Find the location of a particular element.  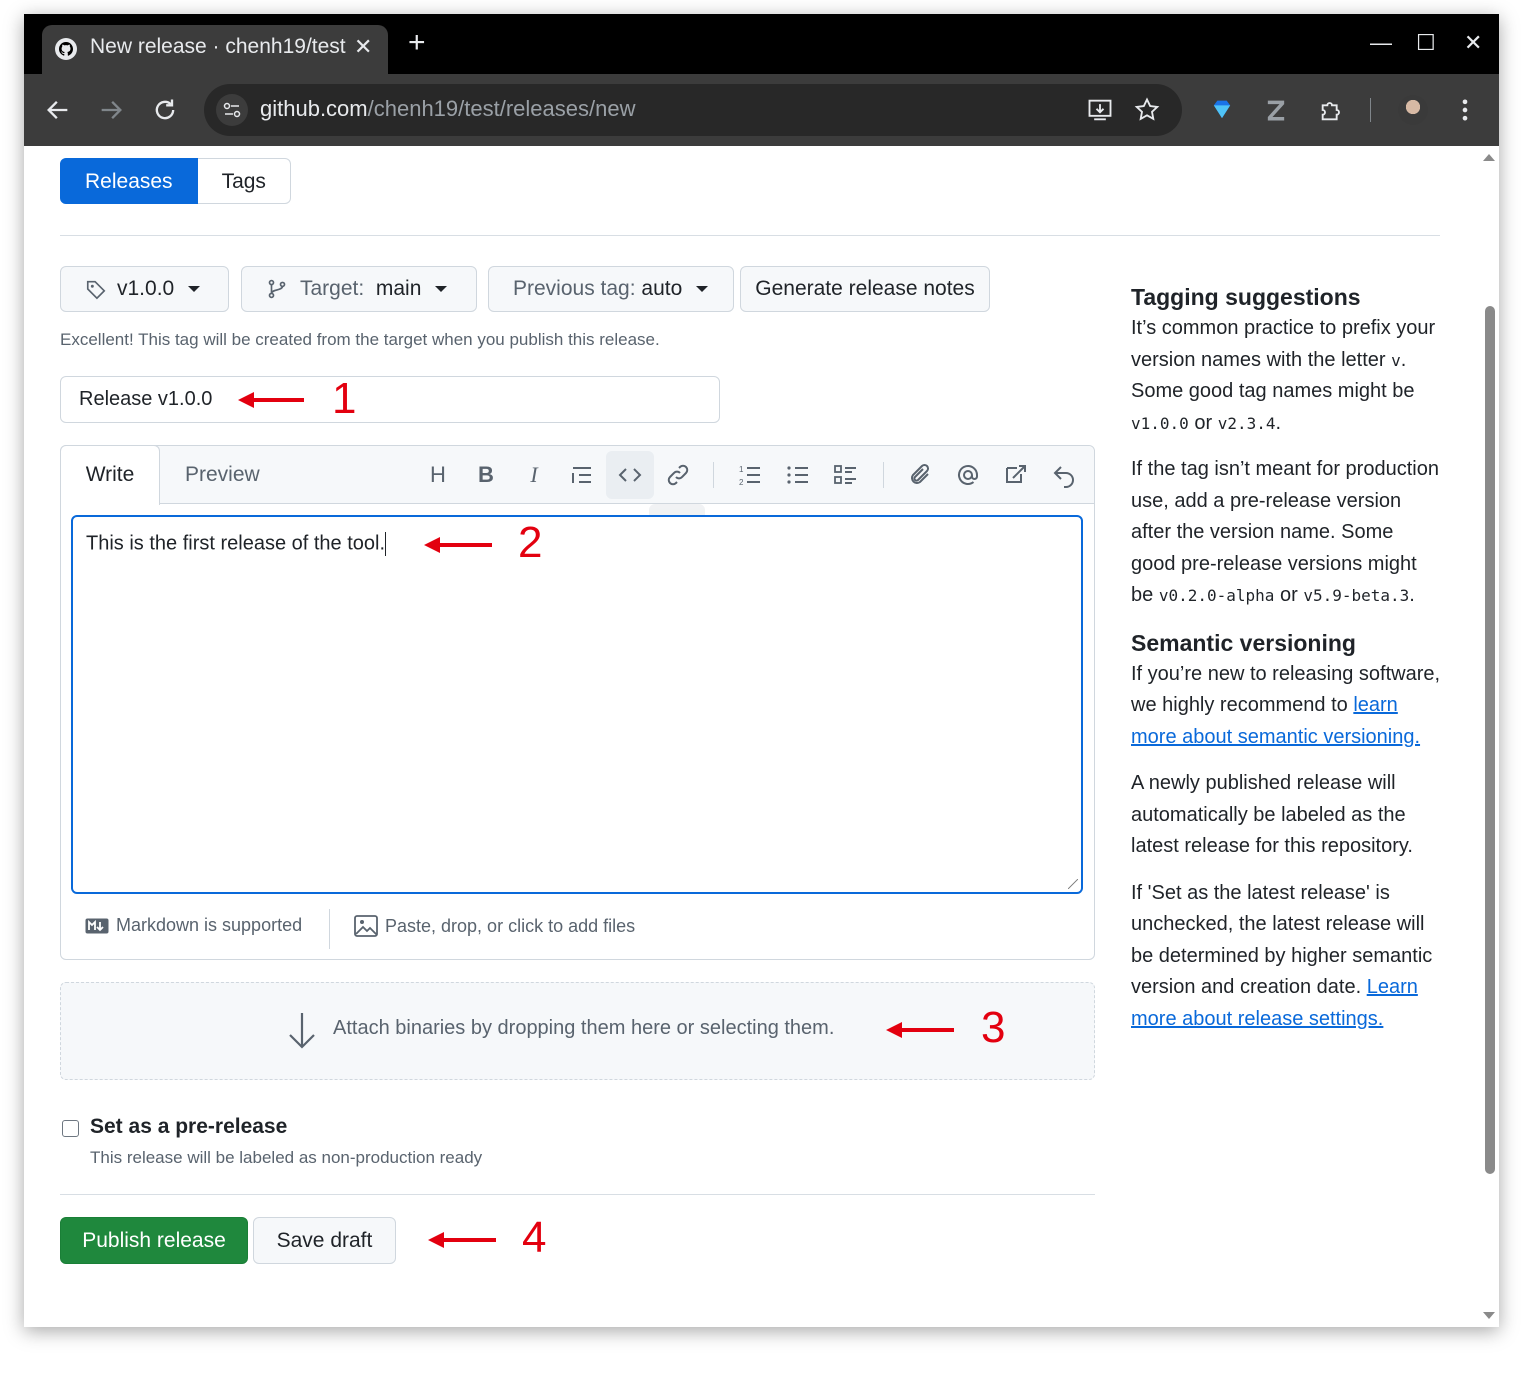

releases-subnav: Releases Tags is located at coordinates (175, 181).